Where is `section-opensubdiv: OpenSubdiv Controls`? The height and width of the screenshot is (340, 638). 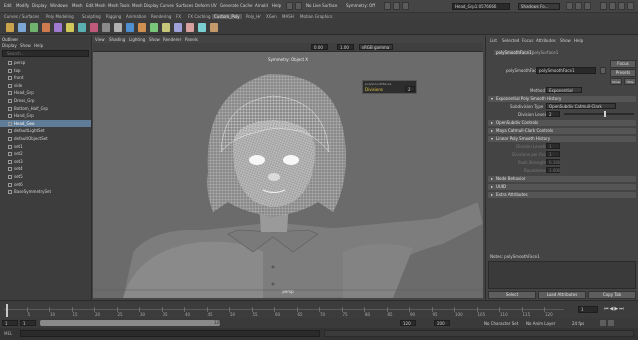 section-opensubdiv: OpenSubdiv Controls is located at coordinates (562, 123).